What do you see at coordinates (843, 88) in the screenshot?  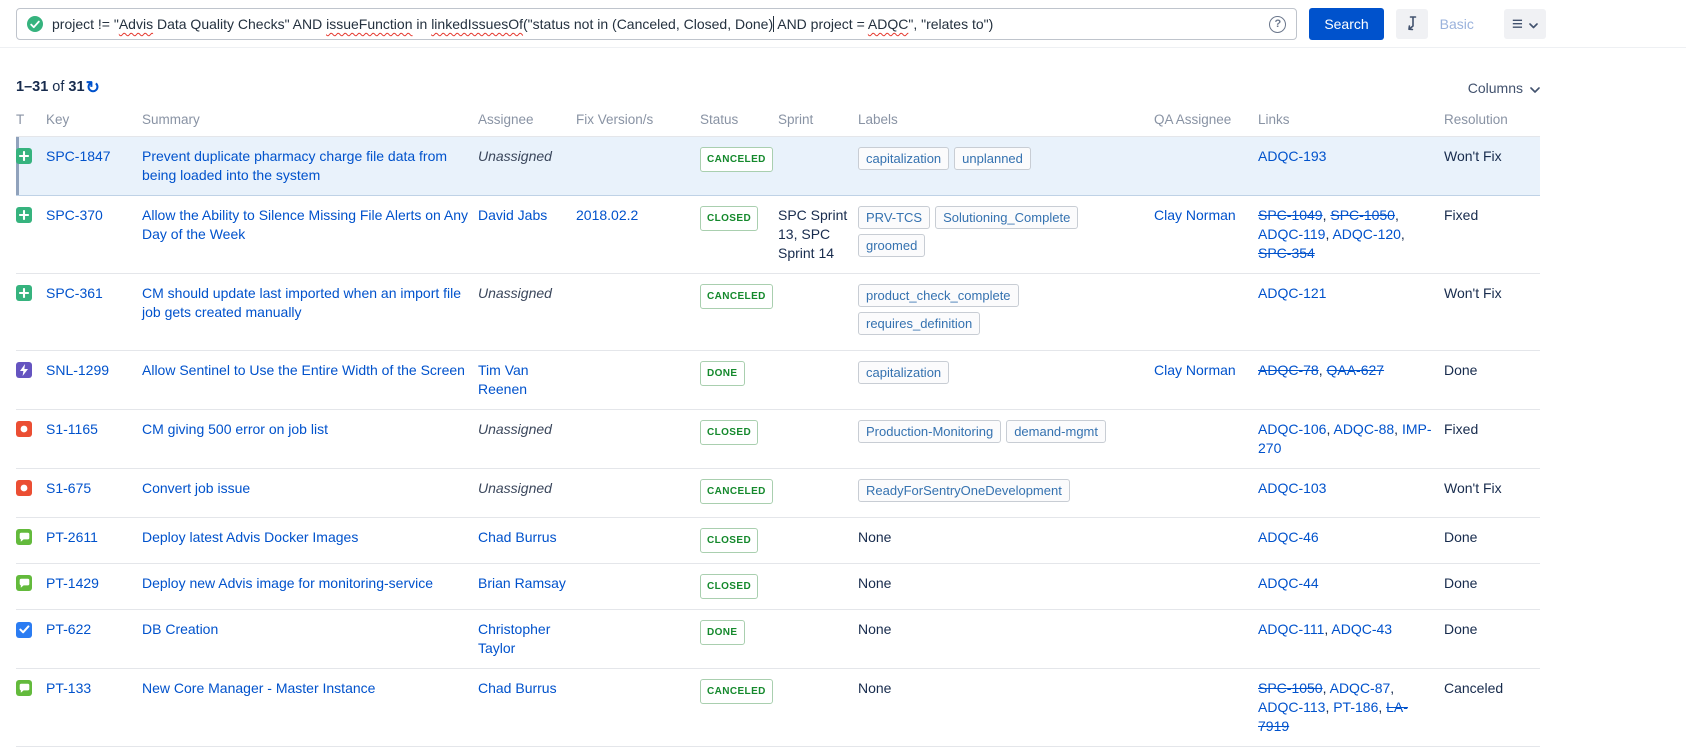 I see `results-bar: 1–31 of 31↻ Columns` at bounding box center [843, 88].